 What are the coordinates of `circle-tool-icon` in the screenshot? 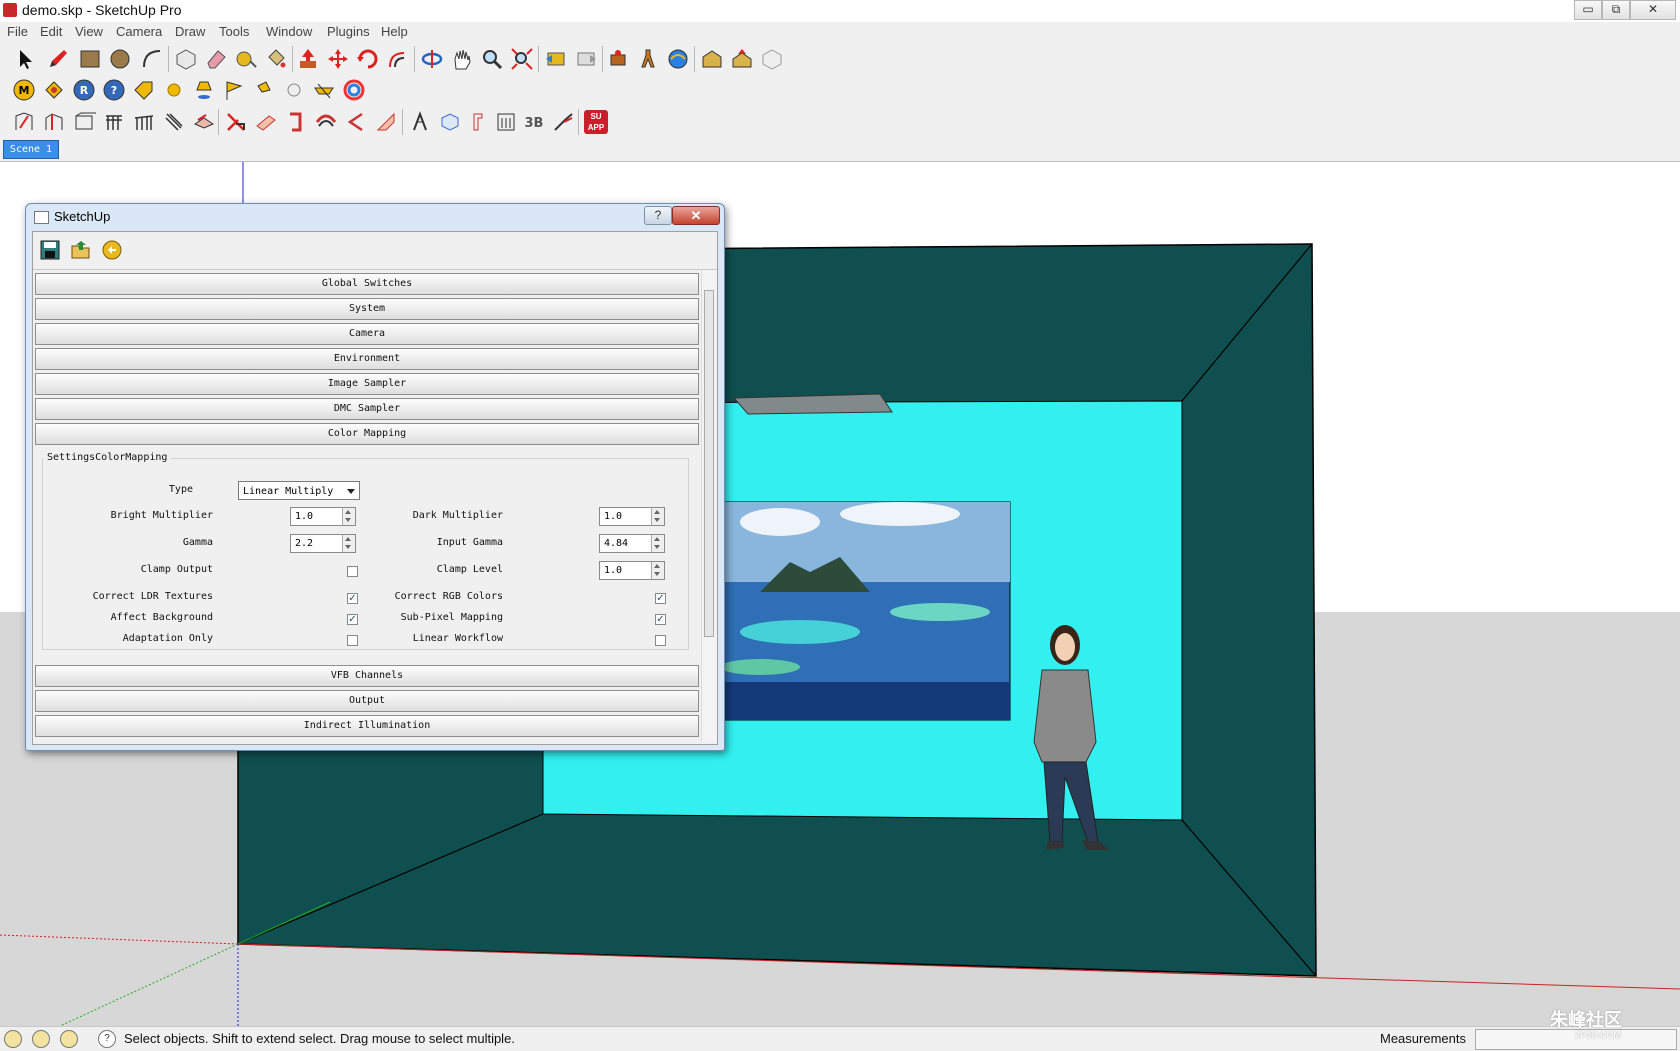 It's located at (120, 59).